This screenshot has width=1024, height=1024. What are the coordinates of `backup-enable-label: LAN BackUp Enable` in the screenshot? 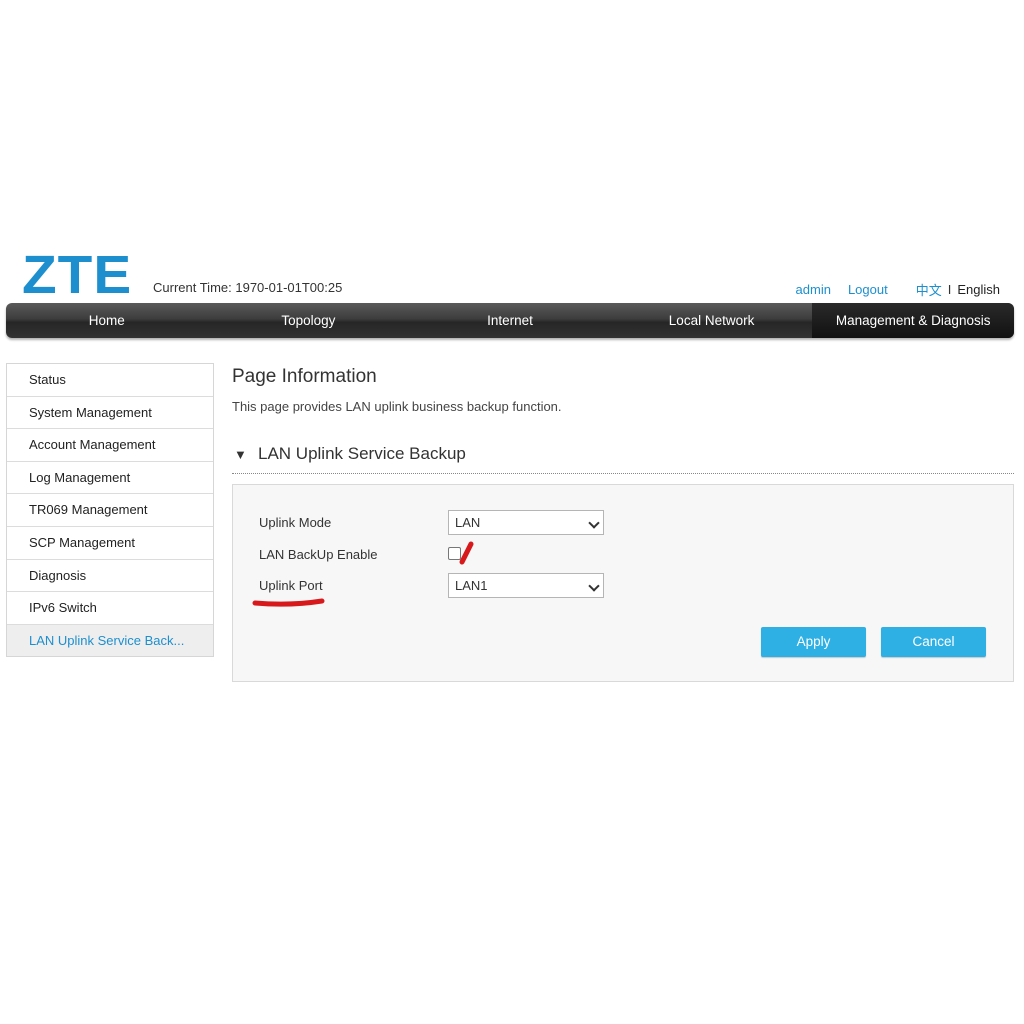 It's located at (318, 554).